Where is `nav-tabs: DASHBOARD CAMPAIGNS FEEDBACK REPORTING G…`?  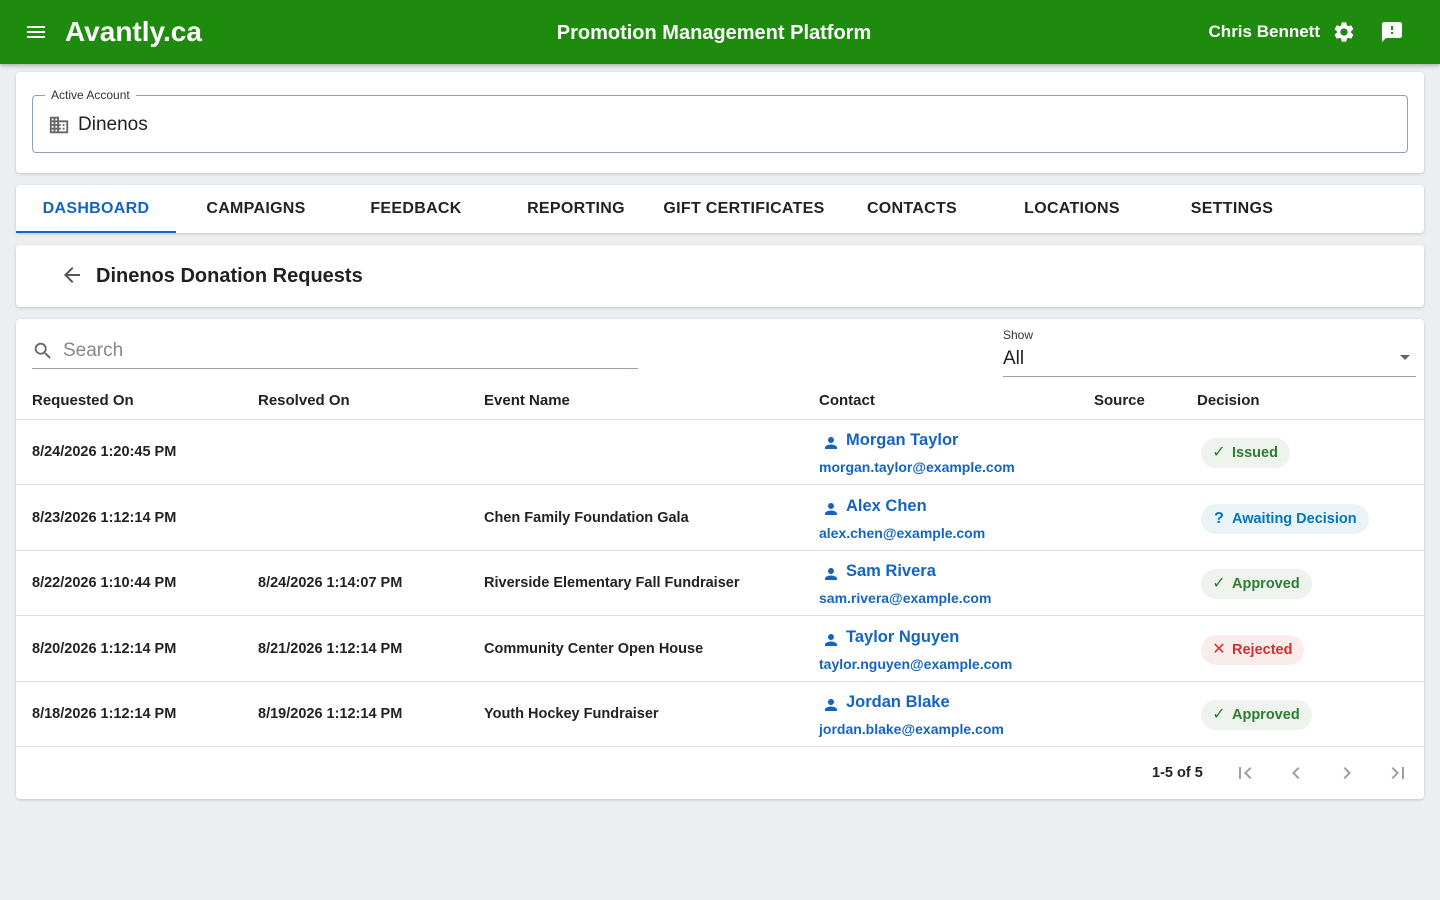 nav-tabs: DASHBOARD CAMPAIGNS FEEDBACK REPORTING G… is located at coordinates (720, 209).